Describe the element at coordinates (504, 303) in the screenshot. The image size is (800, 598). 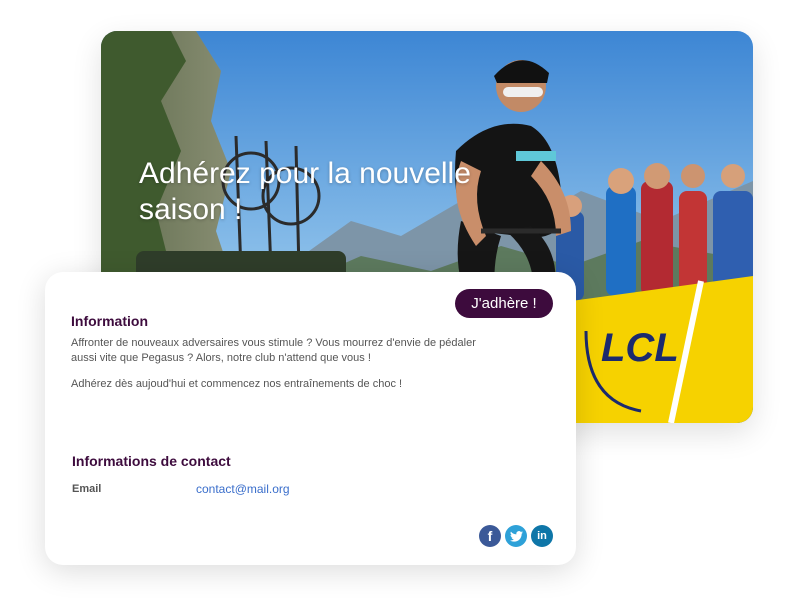
I see `join-button: J'adhère !` at that location.